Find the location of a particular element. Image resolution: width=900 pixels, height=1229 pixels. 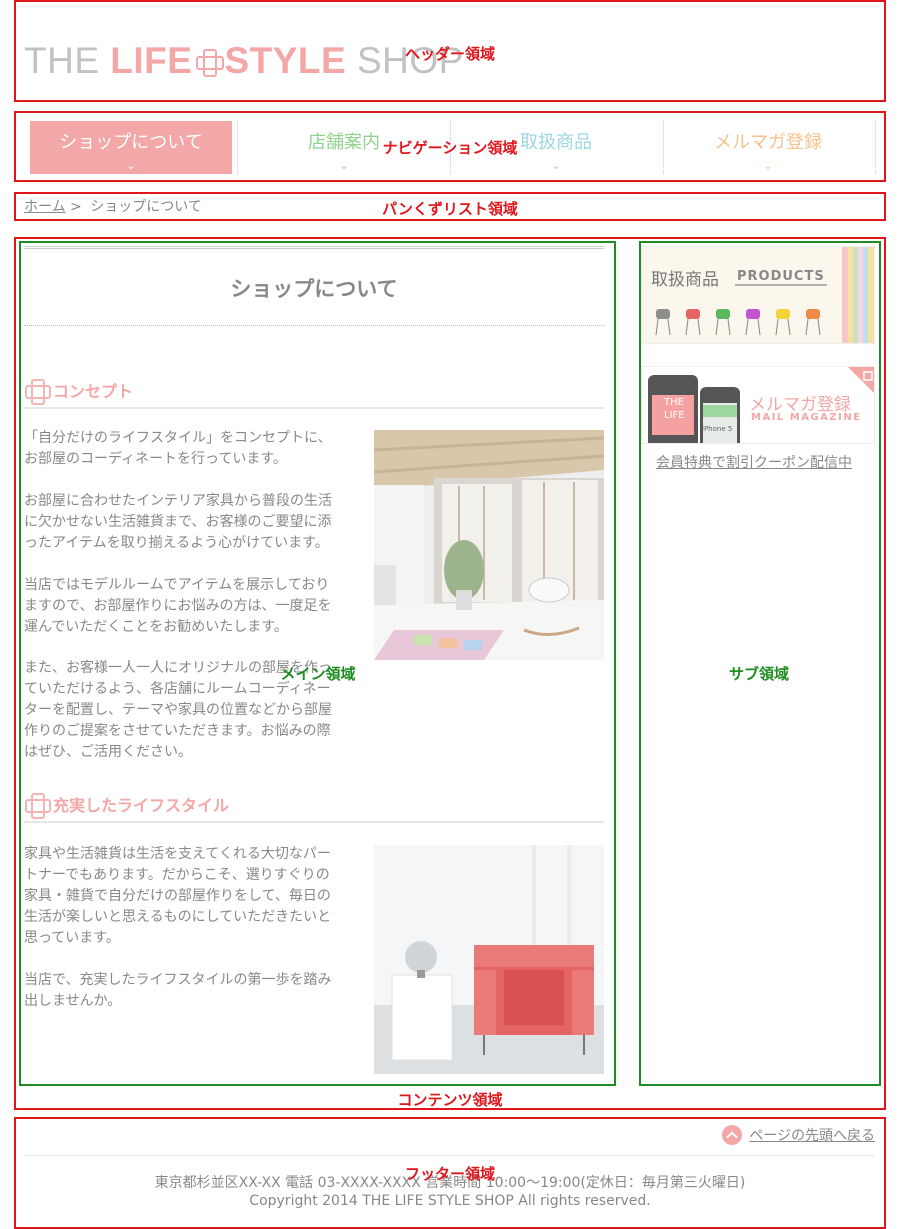

section-heading-concept: コンセプト is located at coordinates (314, 391).